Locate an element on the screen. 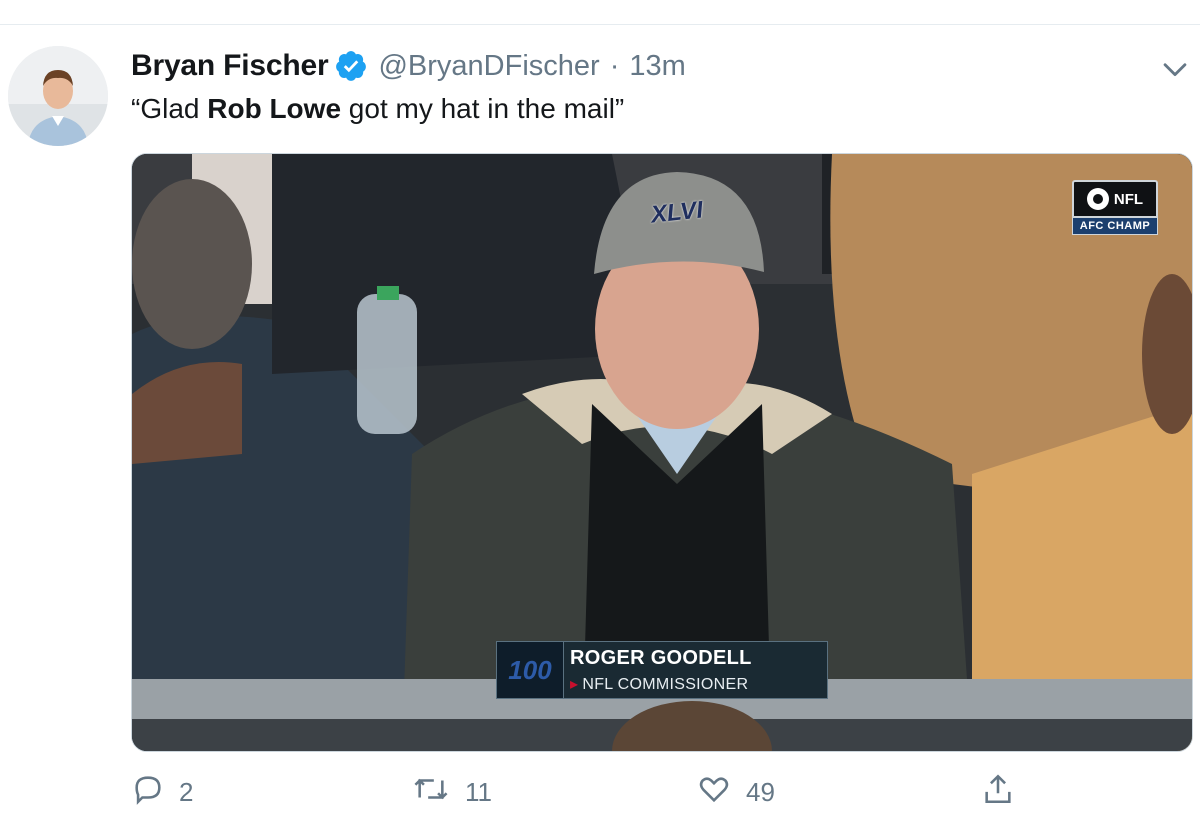  reply-button: 2 is located at coordinates (162, 792).